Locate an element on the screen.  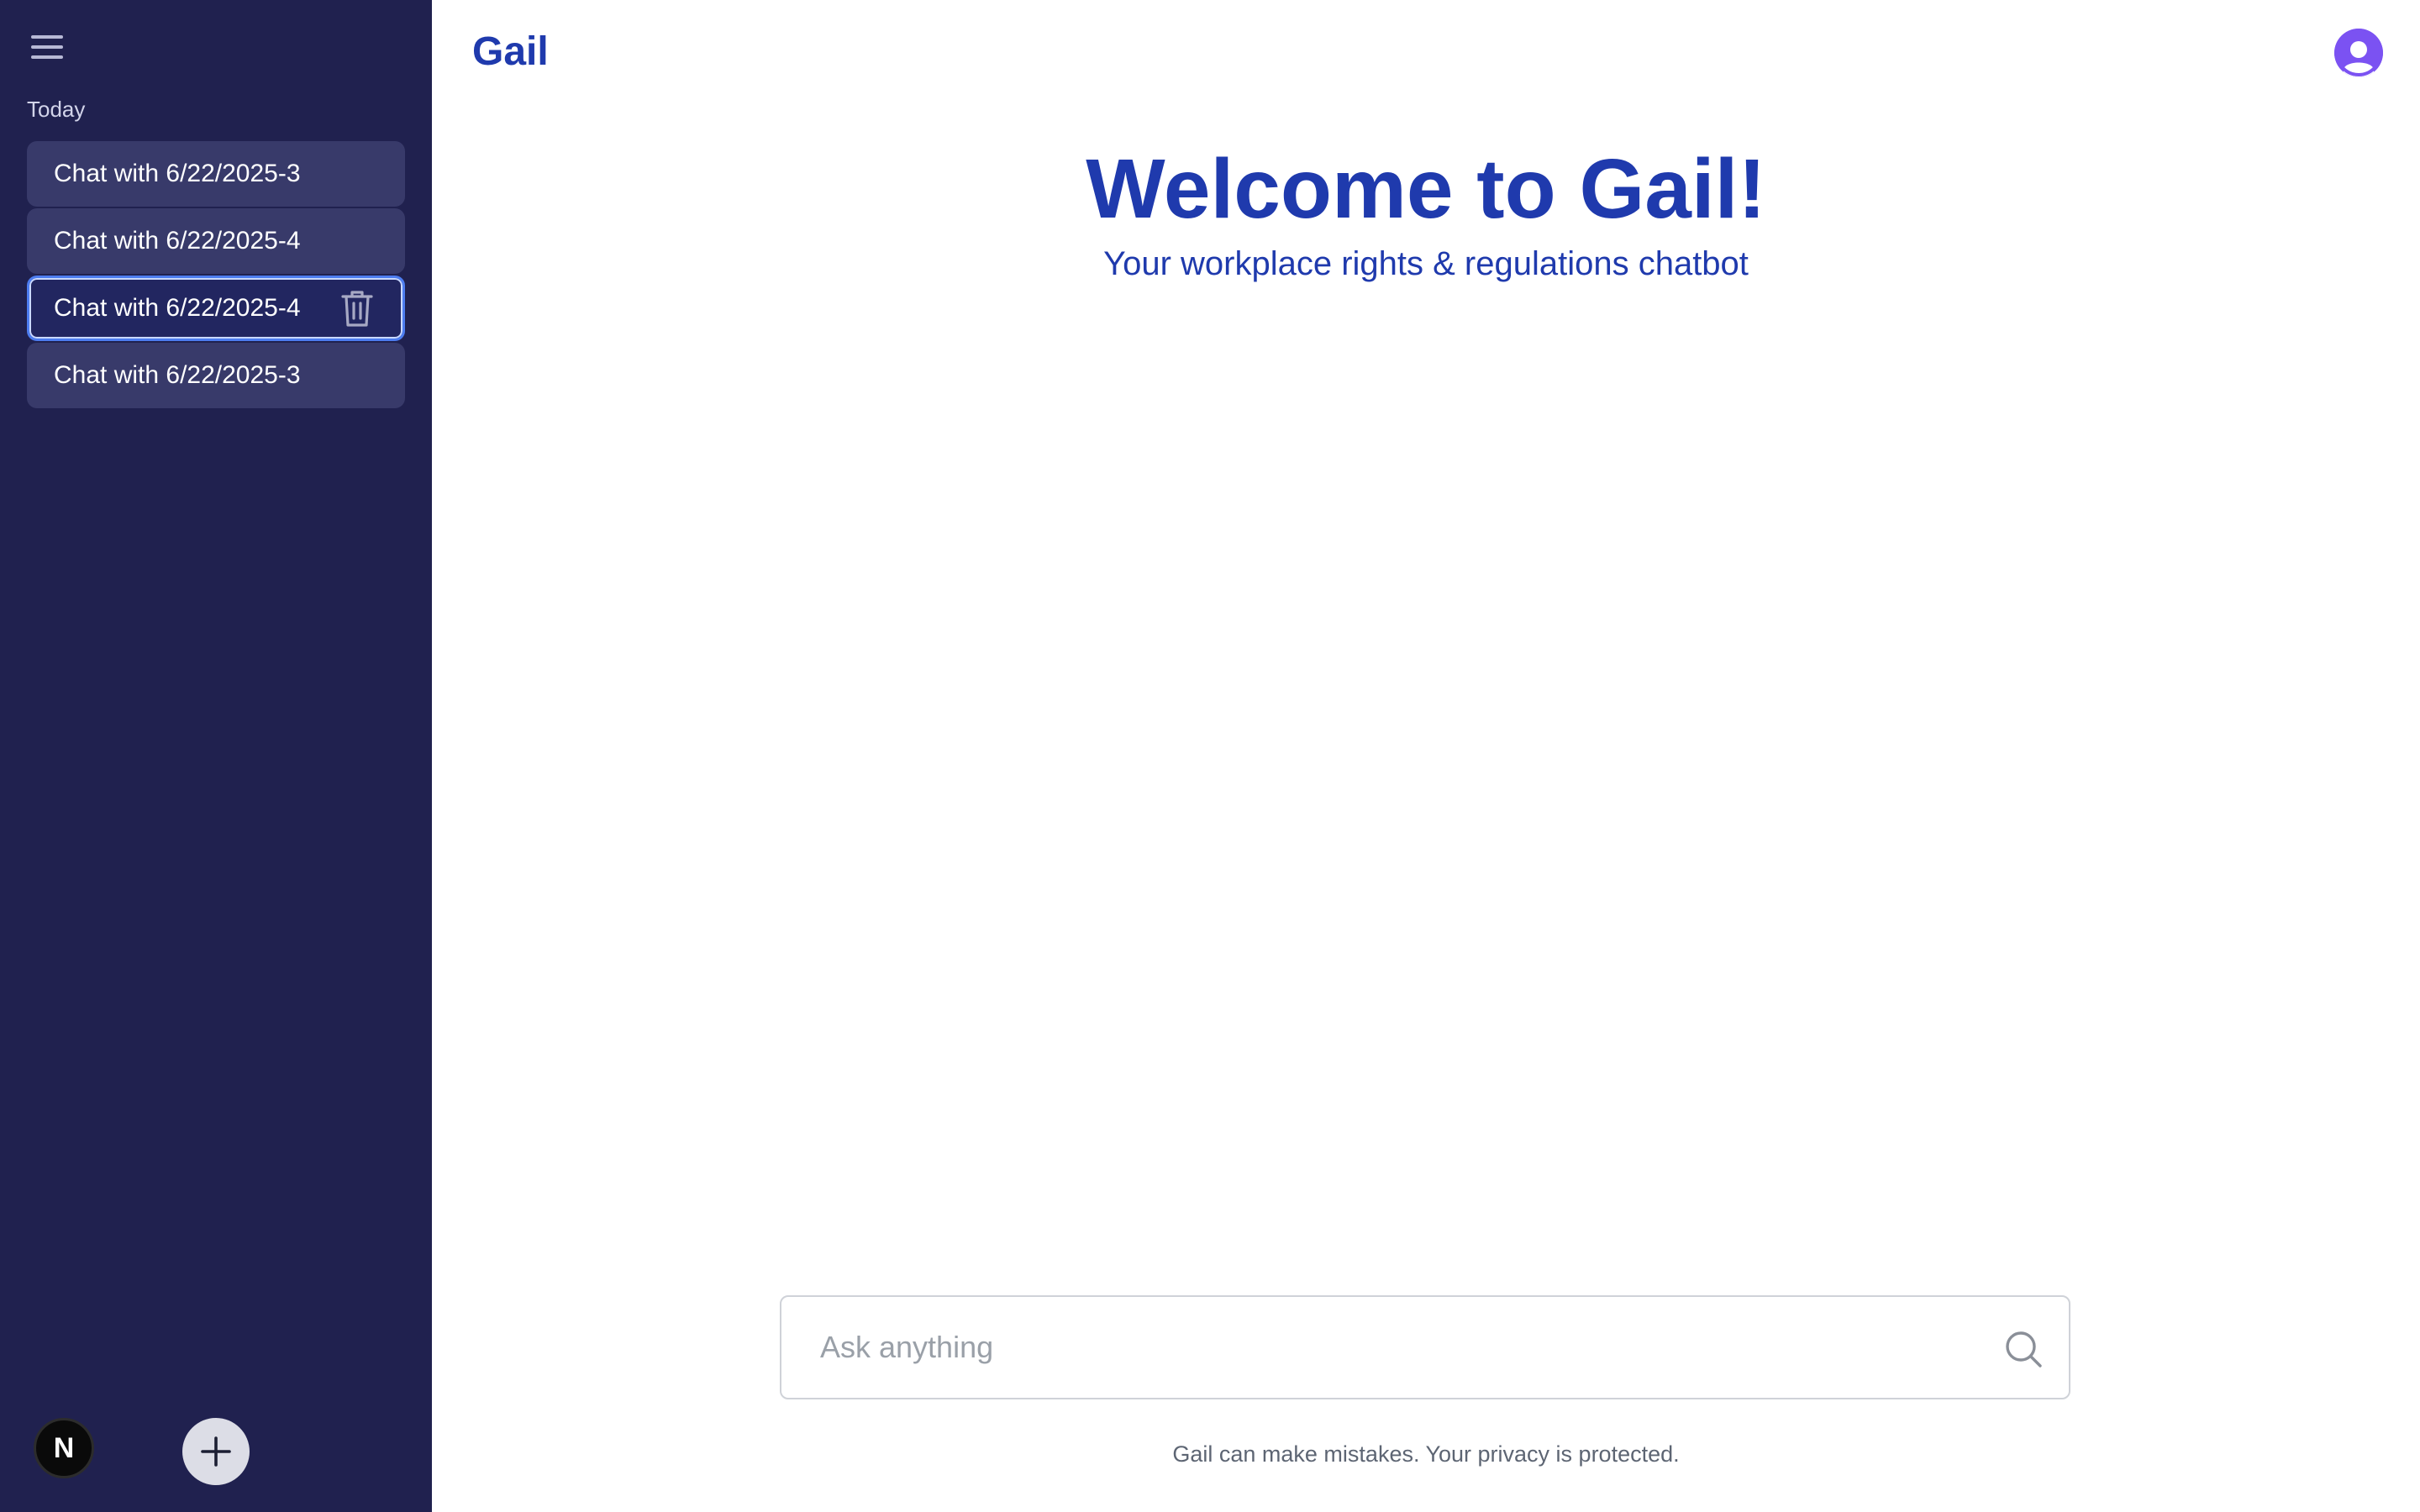
new-chat-button is located at coordinates (216, 1451).